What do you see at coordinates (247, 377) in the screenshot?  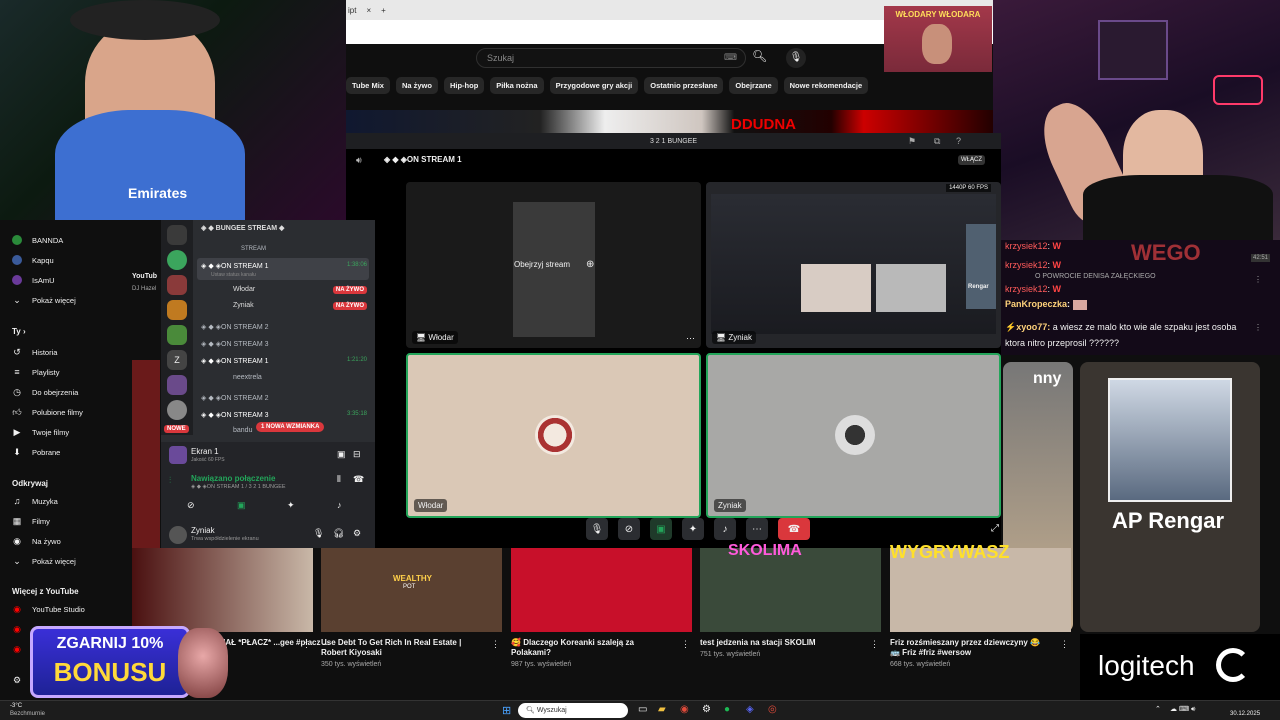 I see `voice-user: neextrela` at bounding box center [247, 377].